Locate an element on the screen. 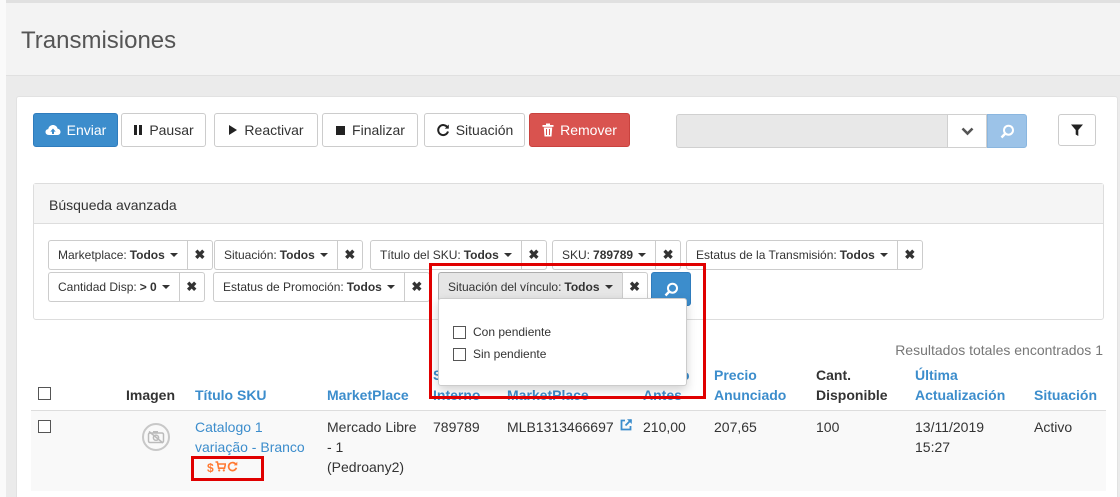  remove-button: Remover is located at coordinates (579, 130).